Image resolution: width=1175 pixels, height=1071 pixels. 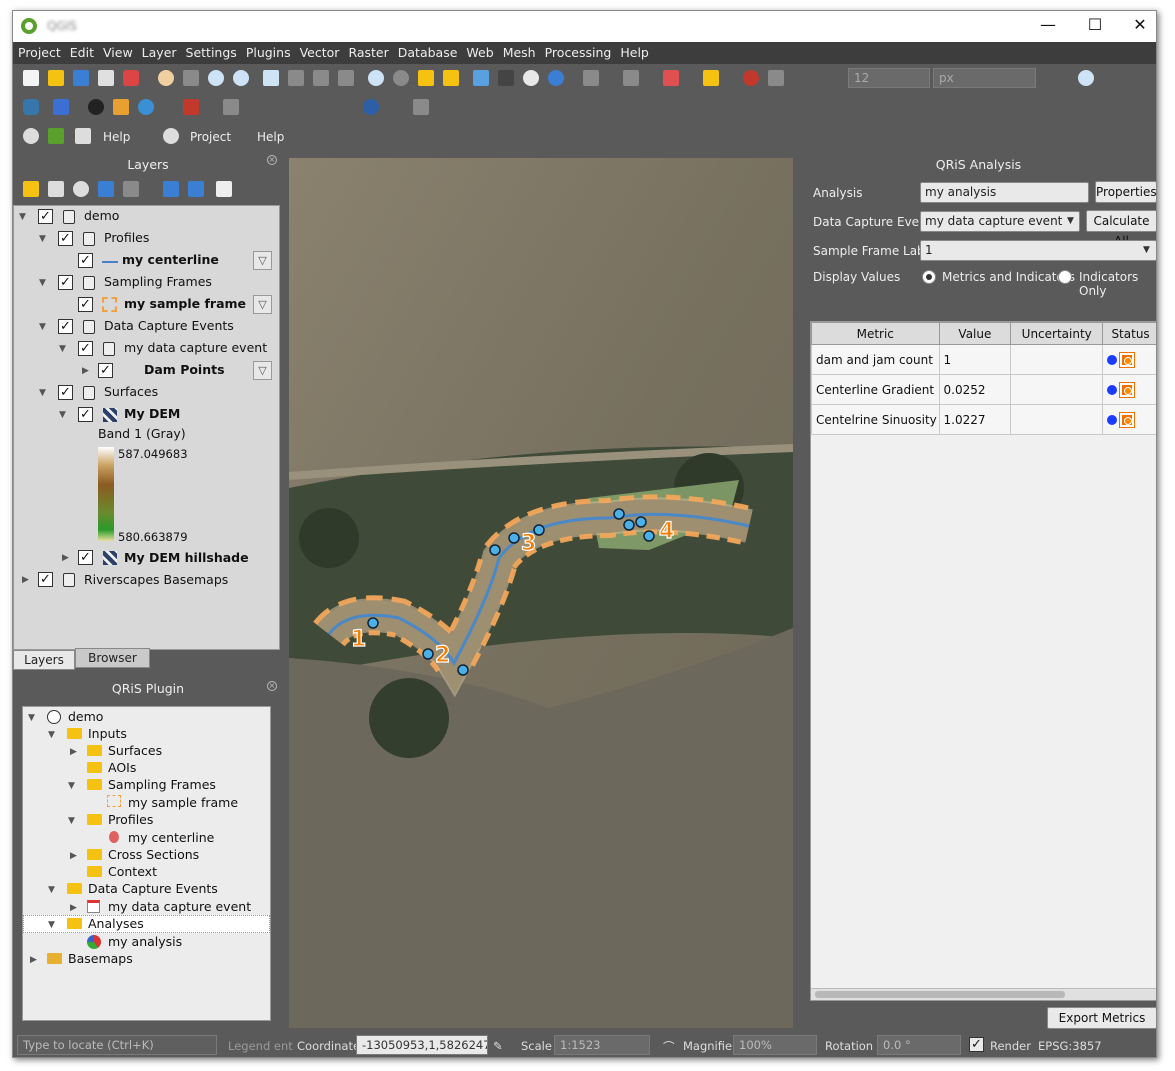 What do you see at coordinates (81, 51) in the screenshot?
I see `menu-edit: Edit` at bounding box center [81, 51].